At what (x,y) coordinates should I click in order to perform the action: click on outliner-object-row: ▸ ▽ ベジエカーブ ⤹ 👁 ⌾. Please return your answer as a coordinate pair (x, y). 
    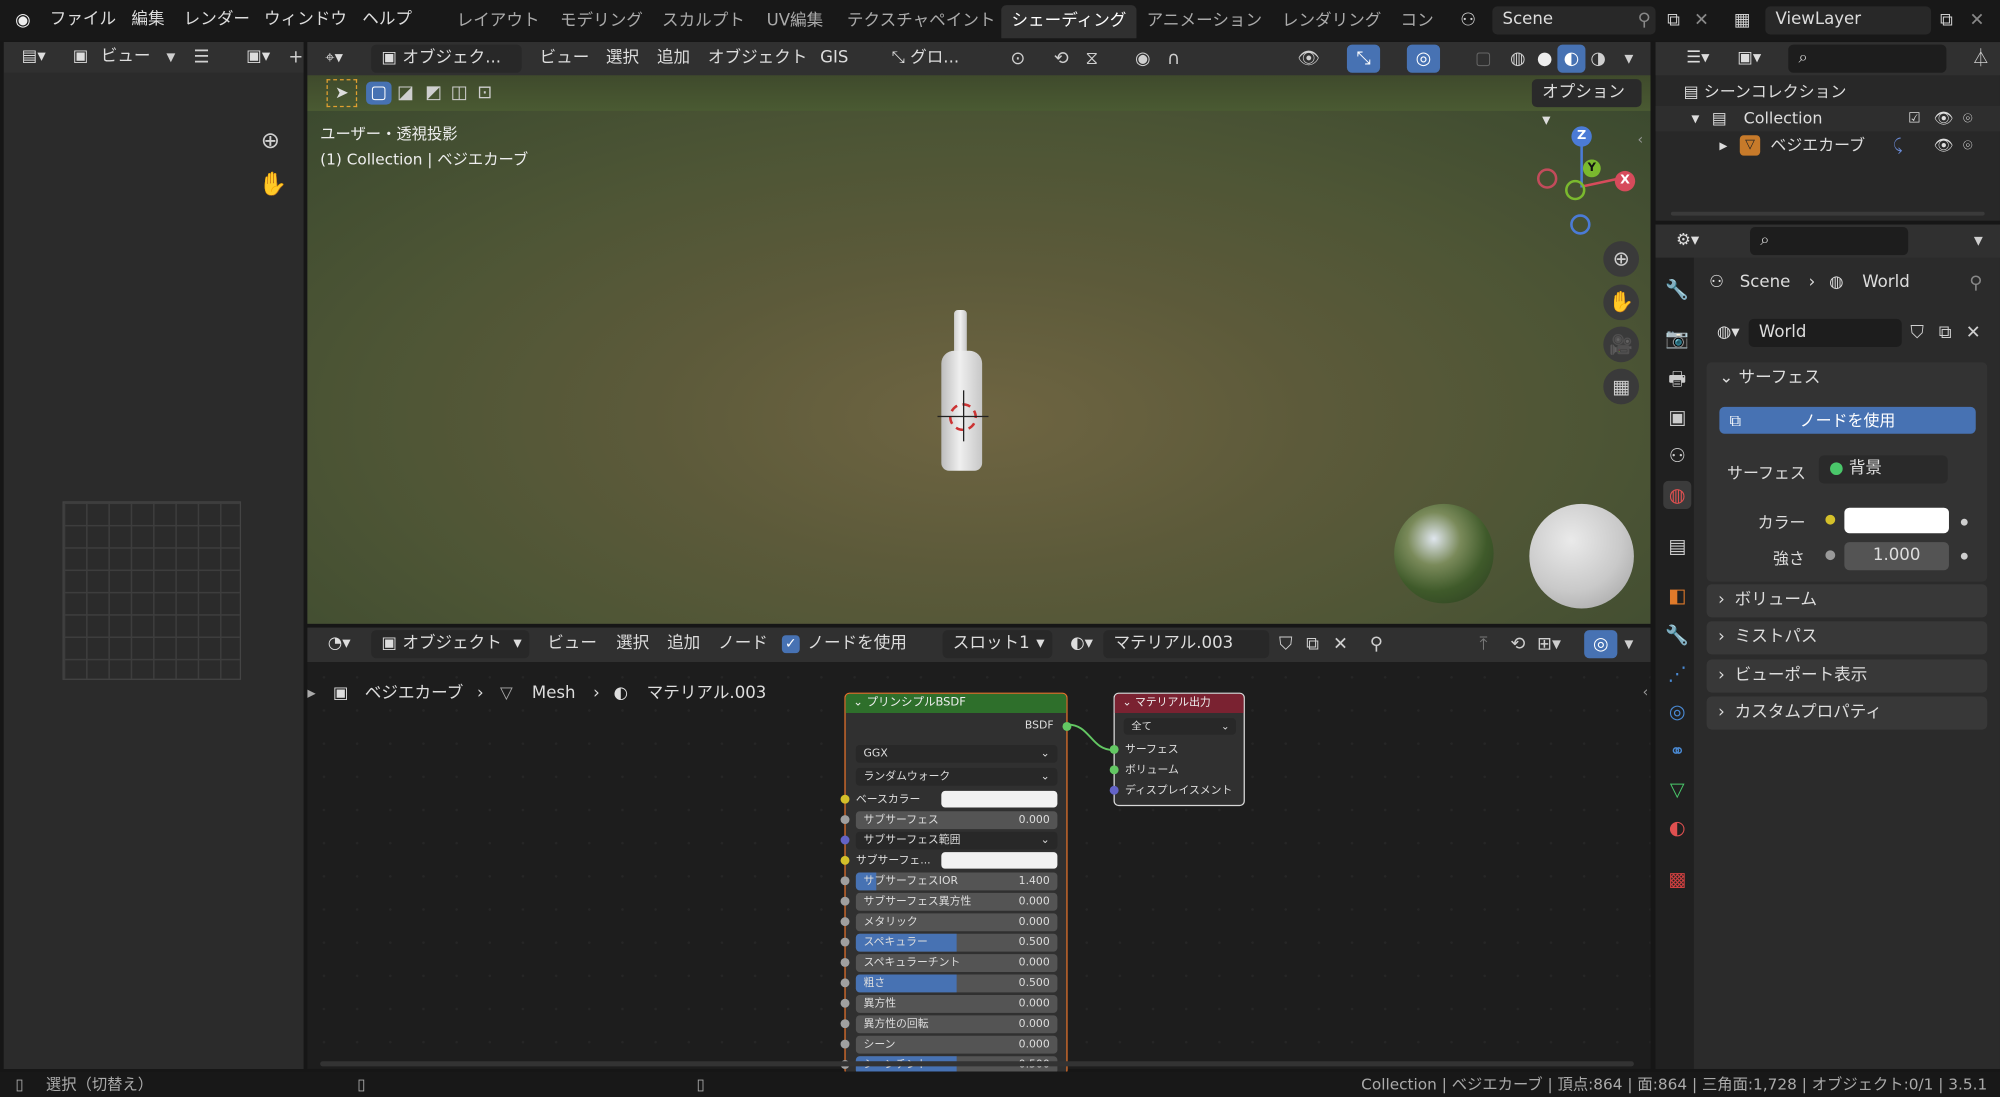
    Looking at the image, I should click on (1828, 146).